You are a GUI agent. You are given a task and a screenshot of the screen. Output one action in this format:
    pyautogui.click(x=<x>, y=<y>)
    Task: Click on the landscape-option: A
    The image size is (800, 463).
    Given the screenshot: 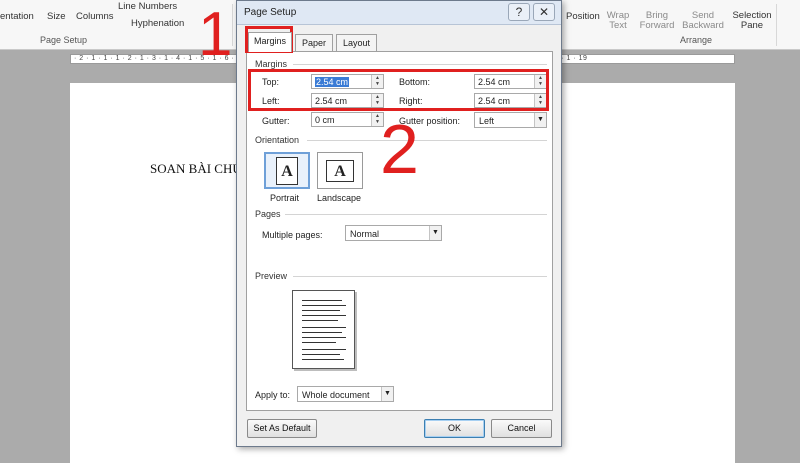 What is the action you would take?
    pyautogui.click(x=340, y=170)
    